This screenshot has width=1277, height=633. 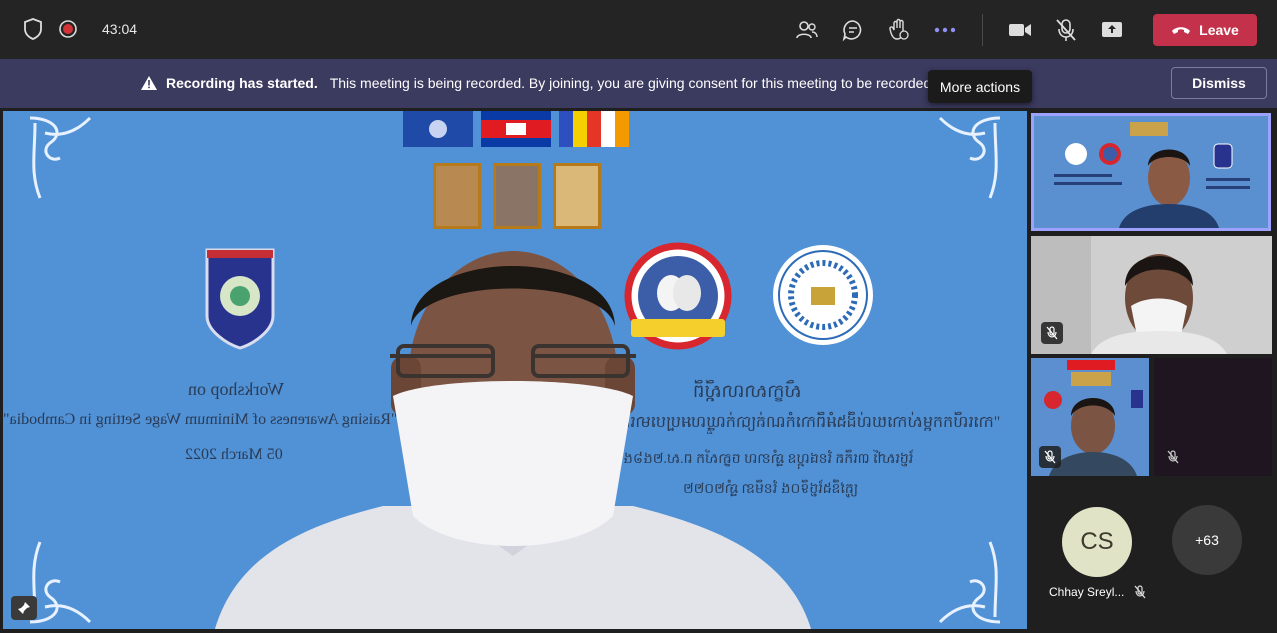 What do you see at coordinates (638, 29) in the screenshot?
I see `meeting-toolbar: 43:04 Leave` at bounding box center [638, 29].